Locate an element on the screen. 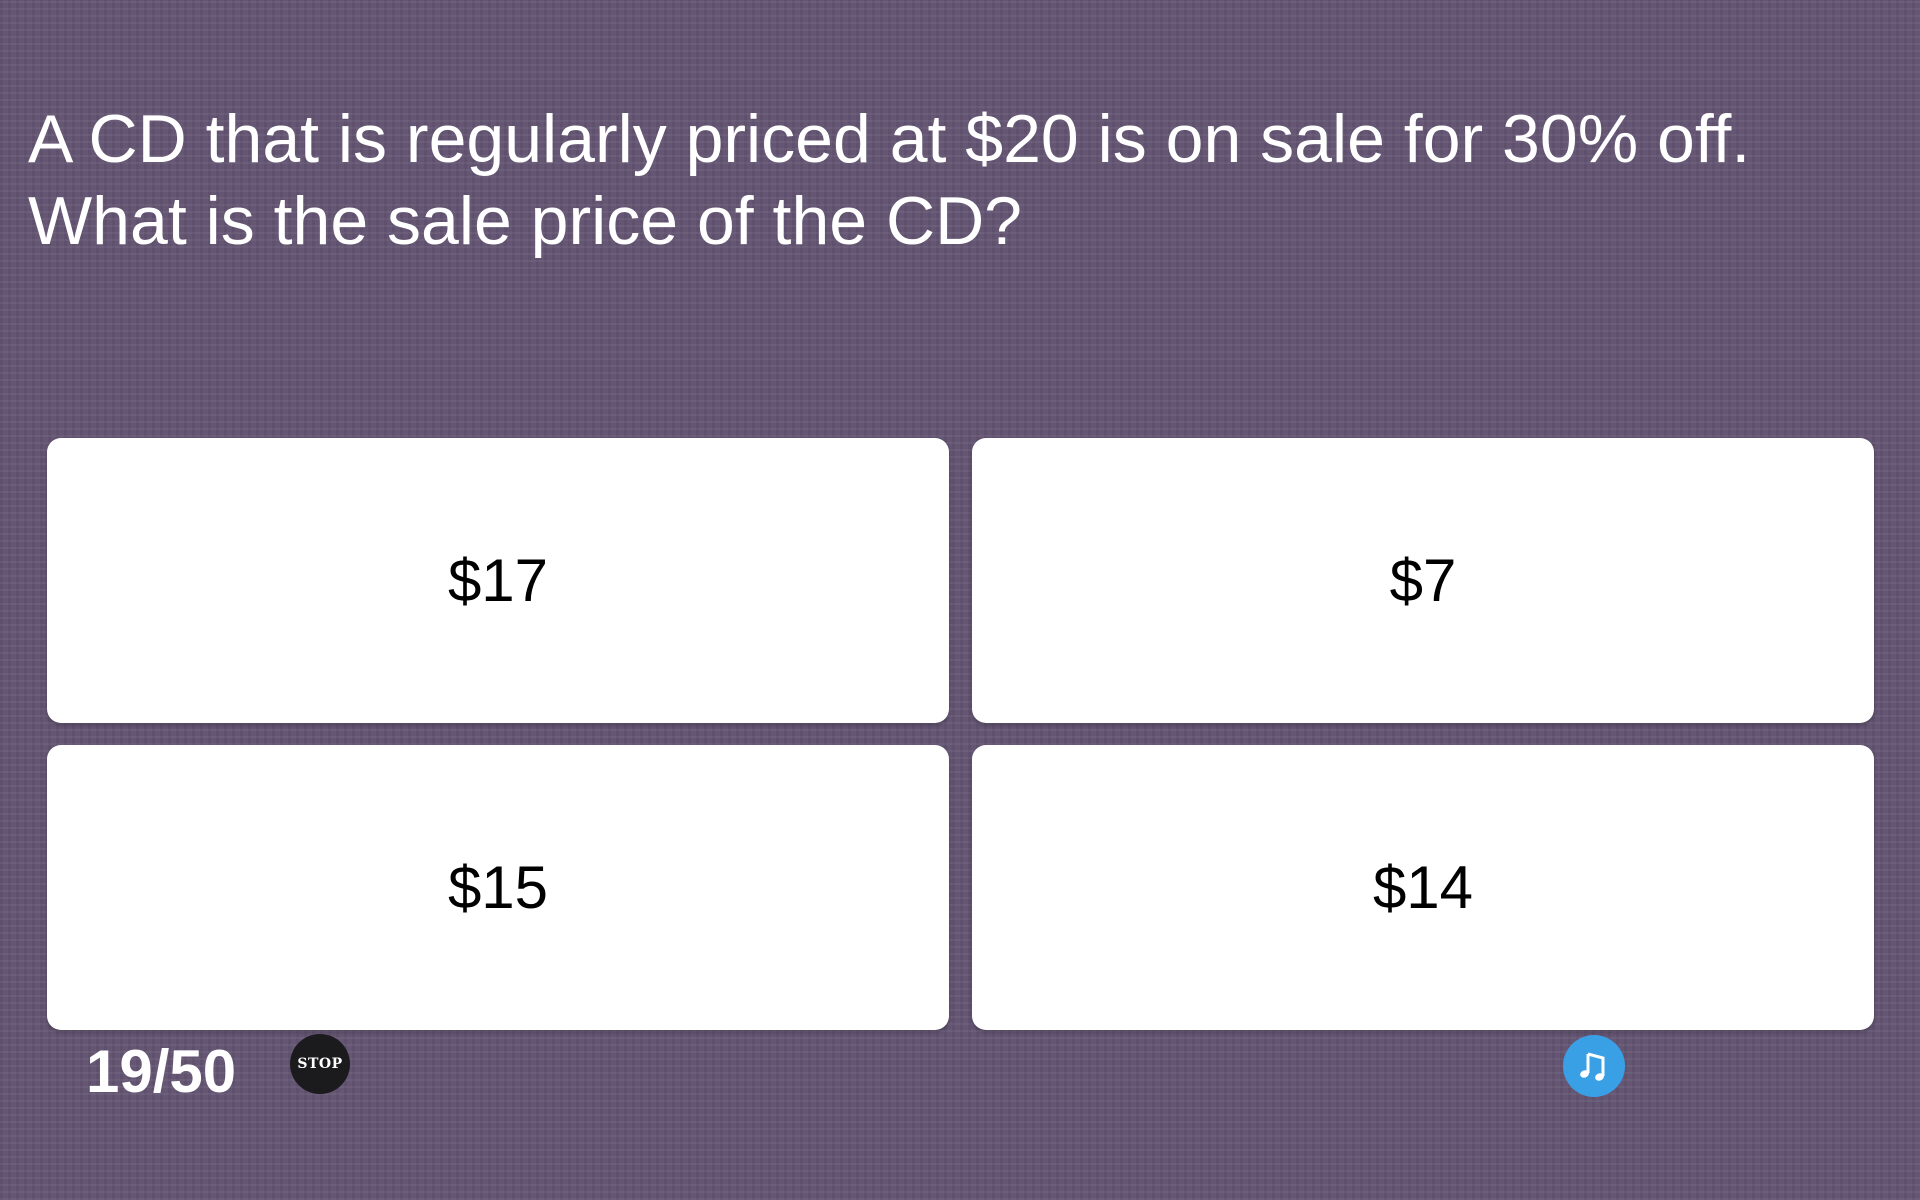 The height and width of the screenshot is (1200, 1920). answer-label: $17 is located at coordinates (498, 580).